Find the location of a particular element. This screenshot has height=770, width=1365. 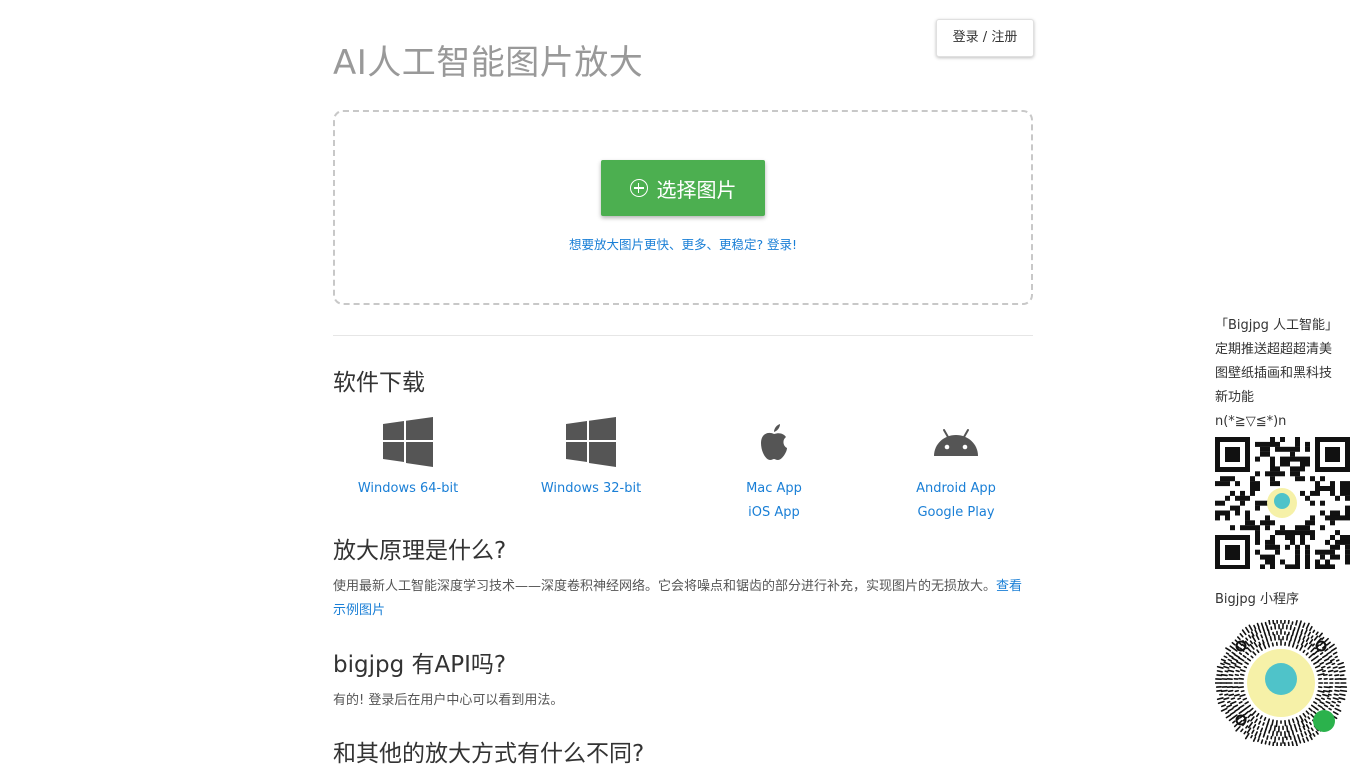

upload-dropzone: 选择图片 想要放大图片更快、更多、更稳定? 登录! is located at coordinates (683, 207).